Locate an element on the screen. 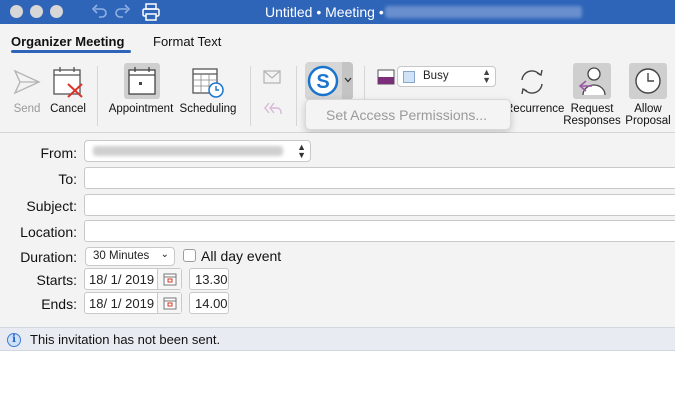  end-date-picker-button is located at coordinates (169, 303).